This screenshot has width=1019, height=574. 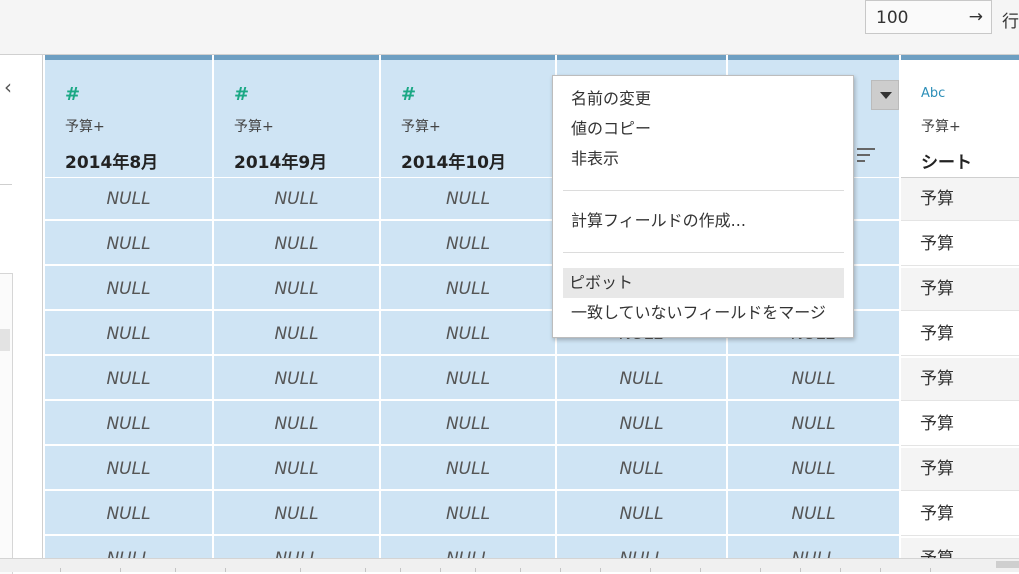 I want to click on menu-item-hide: 非表示, so click(x=703, y=159).